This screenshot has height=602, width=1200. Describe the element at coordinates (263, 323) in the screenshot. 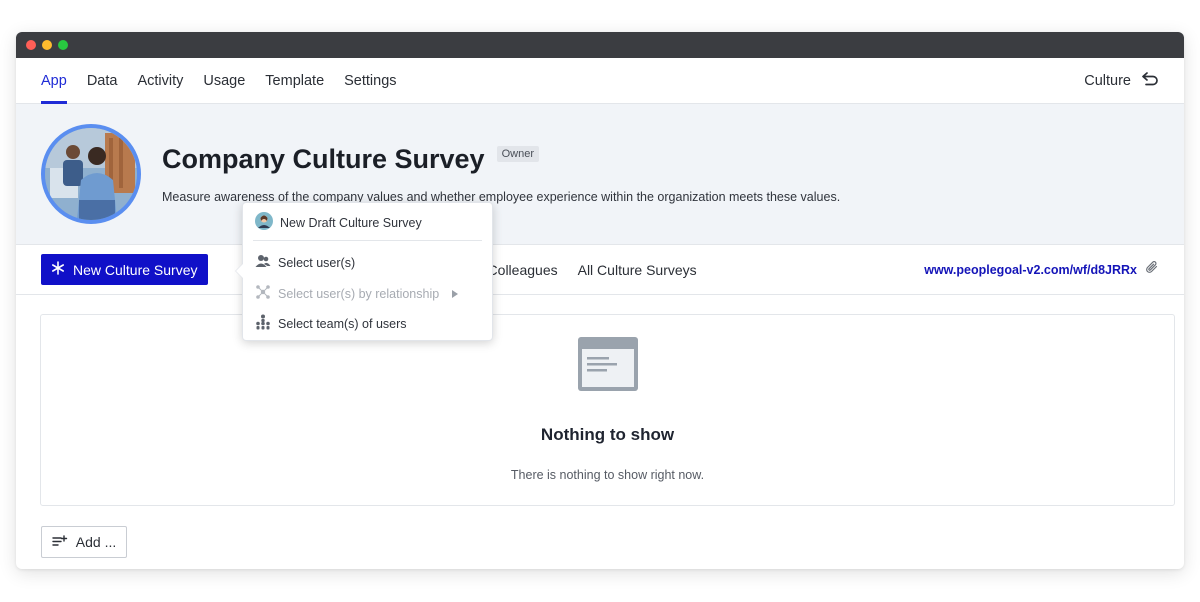

I see `team-icon` at that location.